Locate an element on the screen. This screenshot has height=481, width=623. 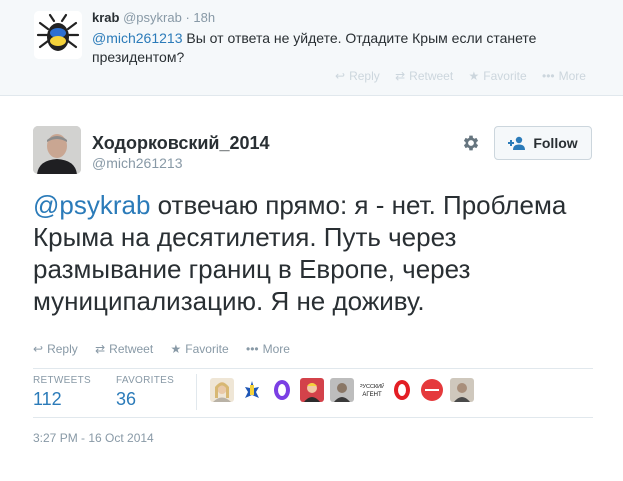
favorites-label: FAVORITES is located at coordinates (145, 380).